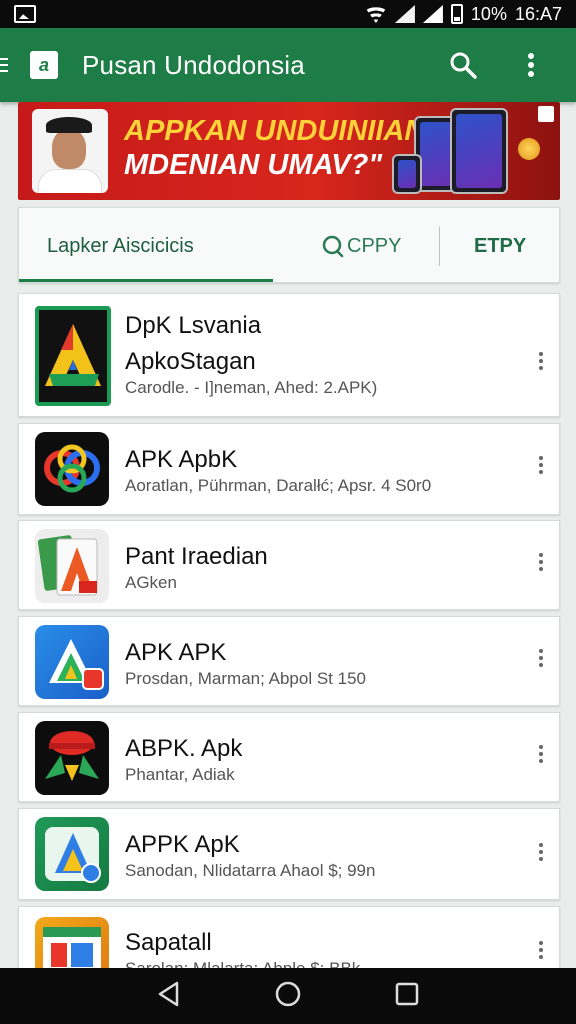 The image size is (576, 1024). I want to click on list-item: ABPK. Apk Phantar, Adiak, so click(289, 757).